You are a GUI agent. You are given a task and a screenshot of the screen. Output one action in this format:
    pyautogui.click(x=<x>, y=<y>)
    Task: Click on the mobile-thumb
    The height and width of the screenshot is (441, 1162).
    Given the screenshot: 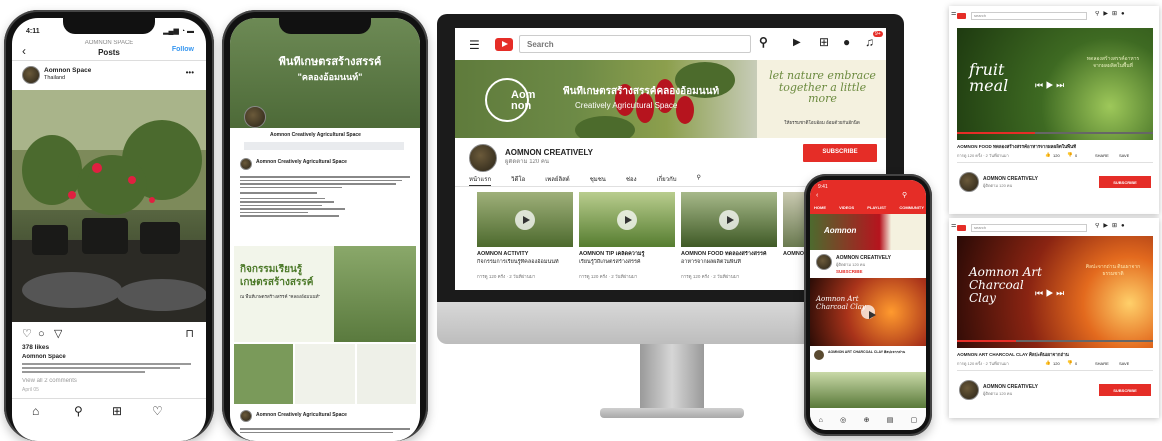 What is the action you would take?
    pyautogui.click(x=868, y=390)
    